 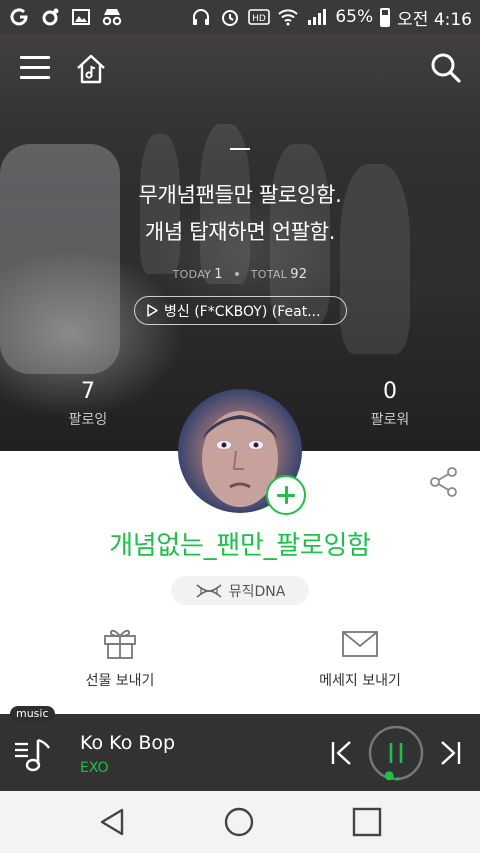 What do you see at coordinates (390, 420) in the screenshot?
I see `followers-label: 팔로워` at bounding box center [390, 420].